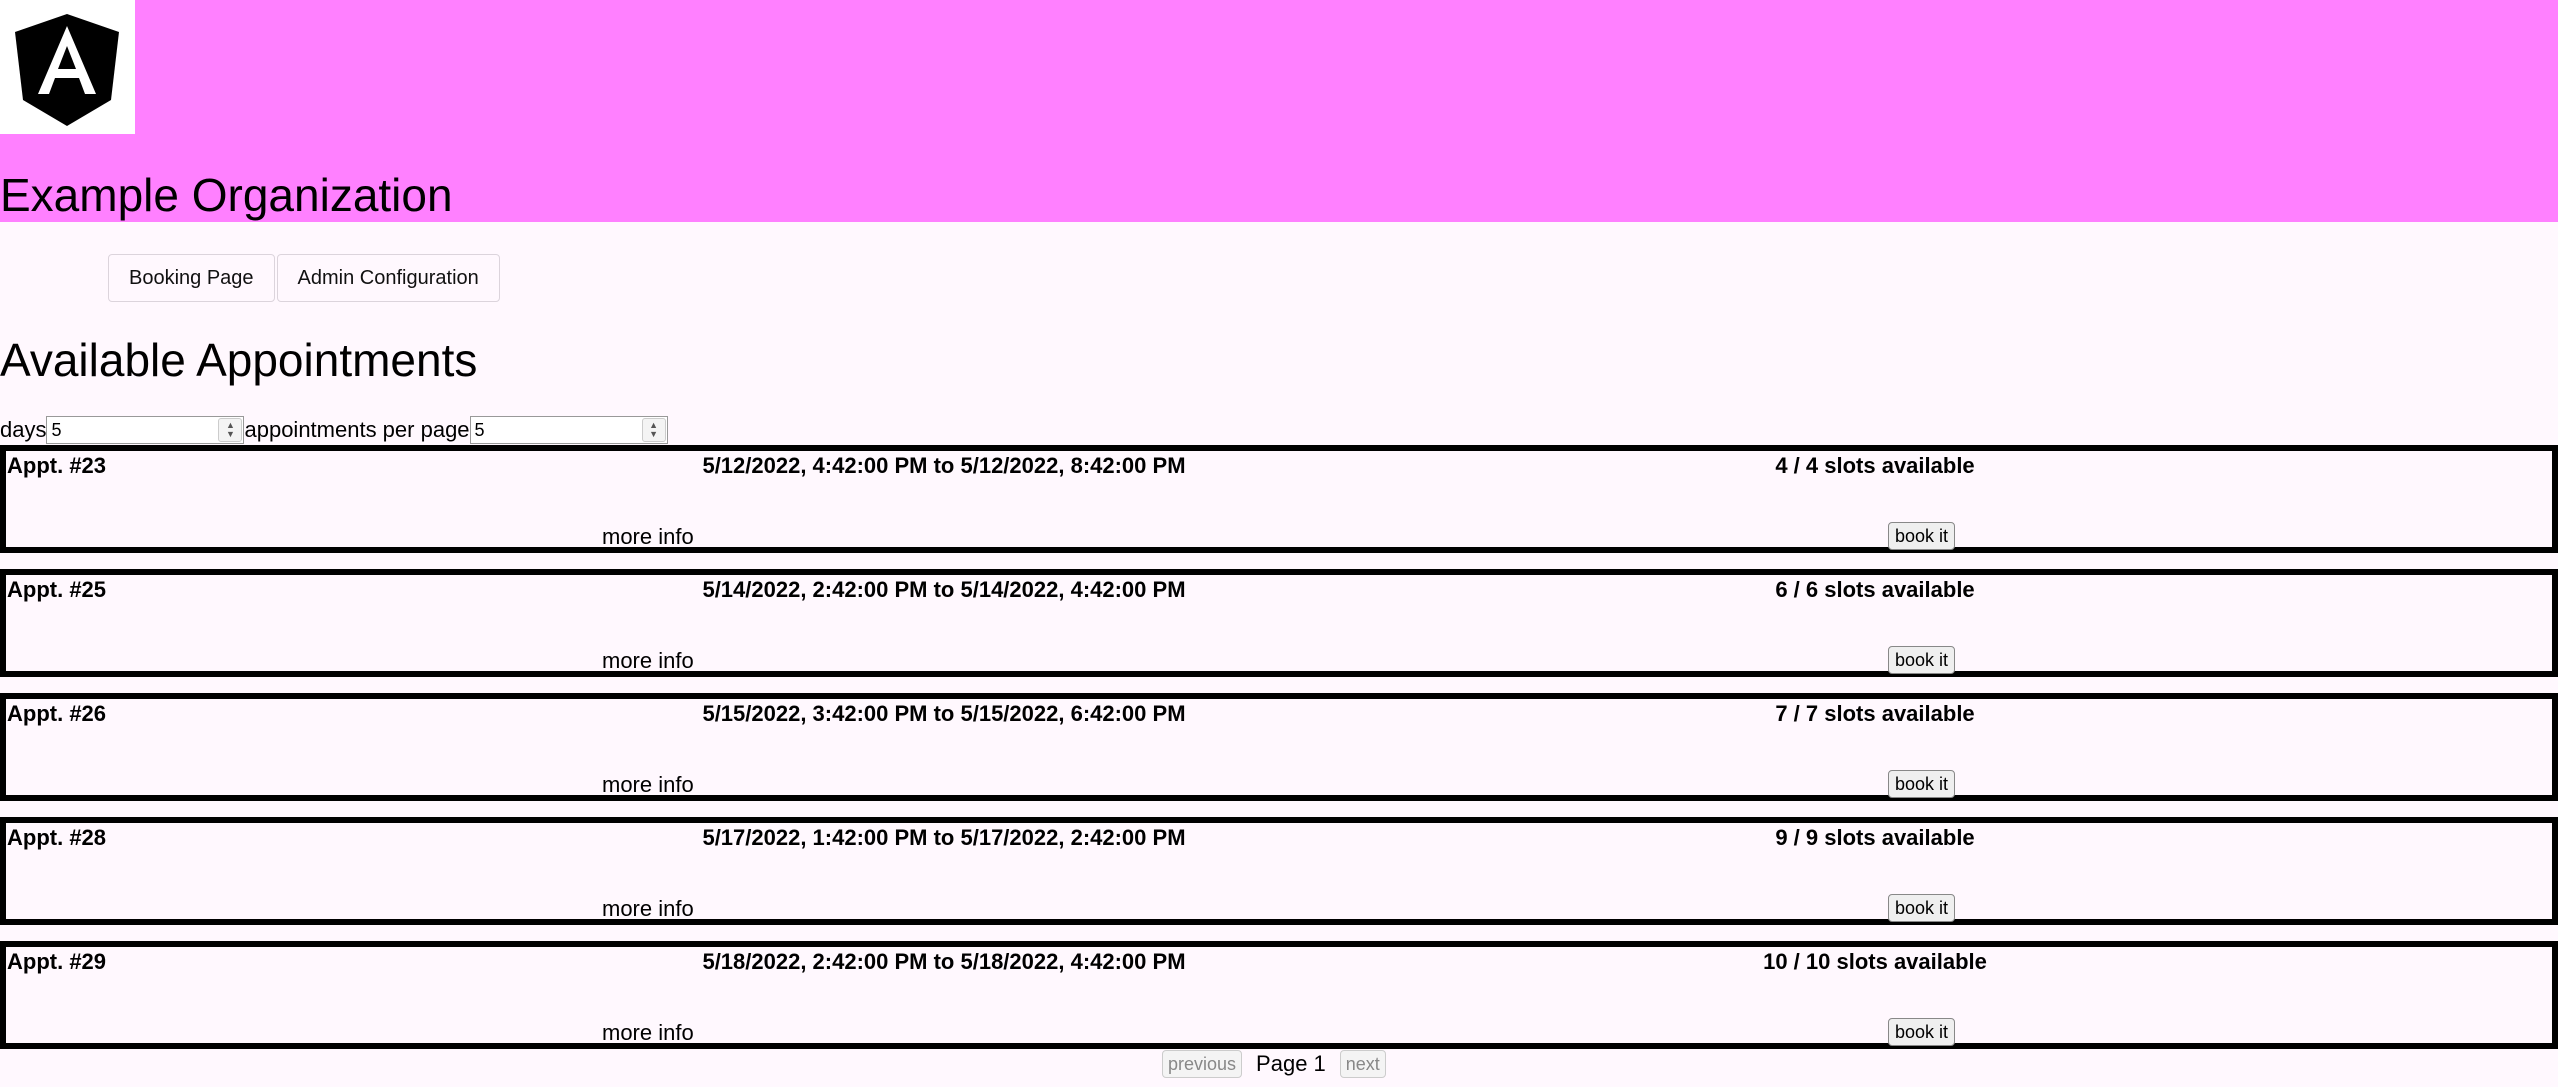  I want to click on org-title: Example Organization, so click(226, 195).